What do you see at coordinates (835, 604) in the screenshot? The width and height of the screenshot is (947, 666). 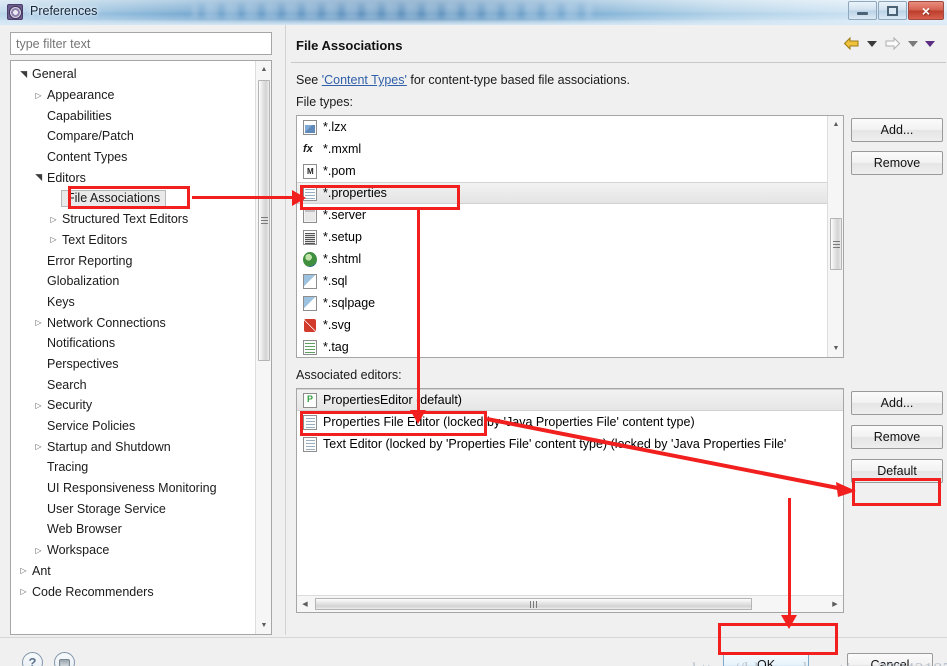 I see `scroll-right-icon: ▶` at bounding box center [835, 604].